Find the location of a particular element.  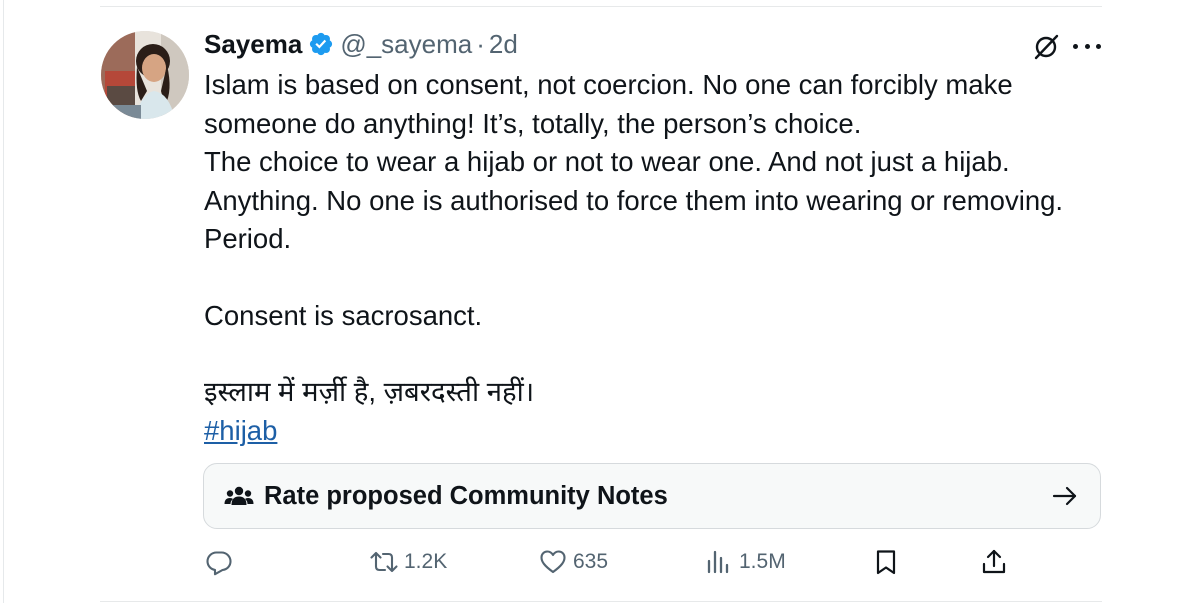

reply-icon is located at coordinates (219, 563).